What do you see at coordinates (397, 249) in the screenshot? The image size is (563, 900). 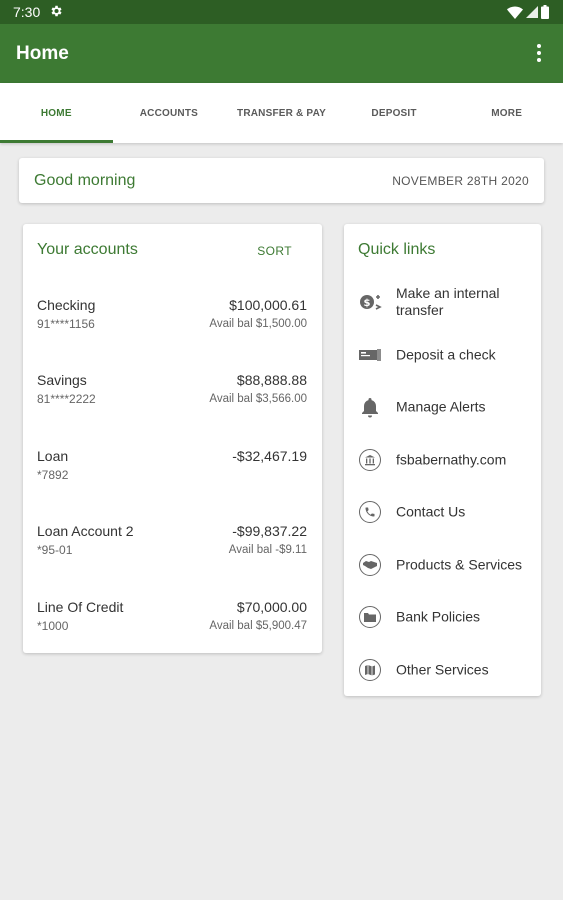 I see `quick-links-title: Quick links` at bounding box center [397, 249].